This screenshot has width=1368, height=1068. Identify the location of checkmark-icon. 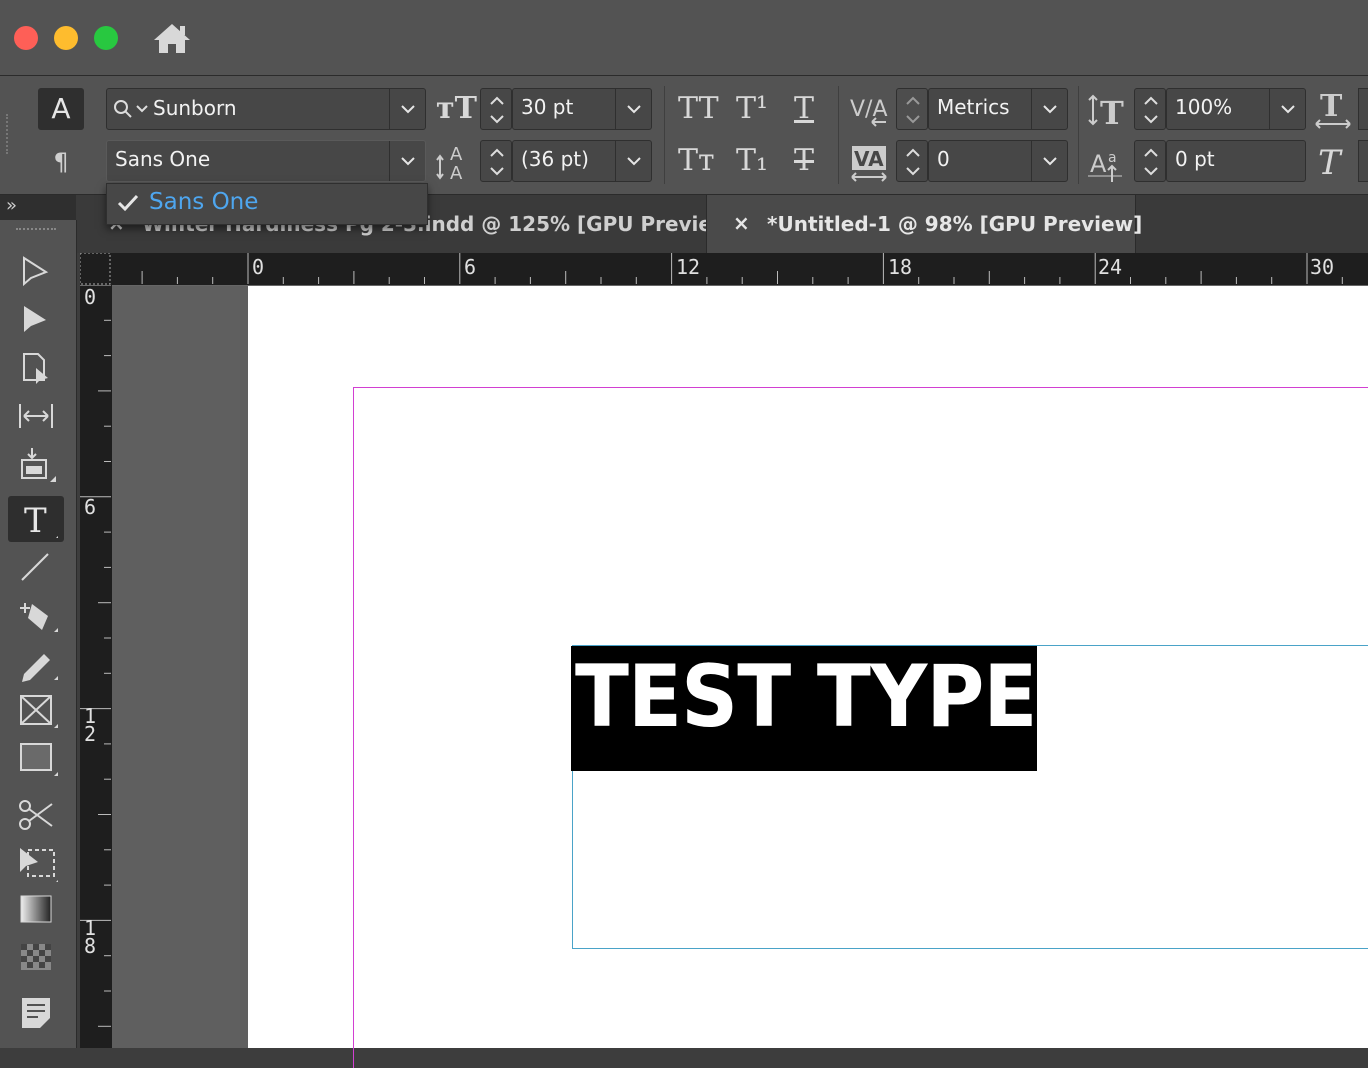
(128, 203).